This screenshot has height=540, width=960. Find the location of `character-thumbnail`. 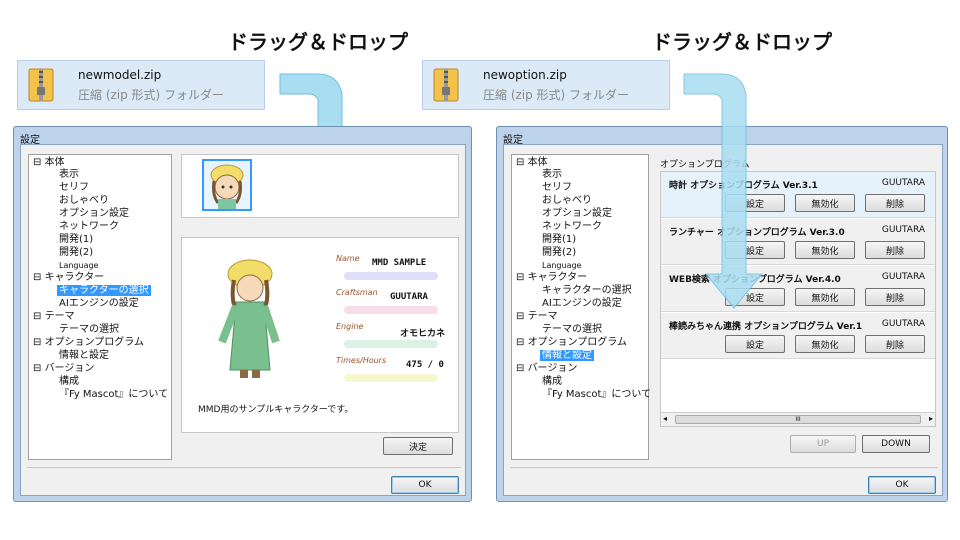

character-thumbnail is located at coordinates (227, 185).